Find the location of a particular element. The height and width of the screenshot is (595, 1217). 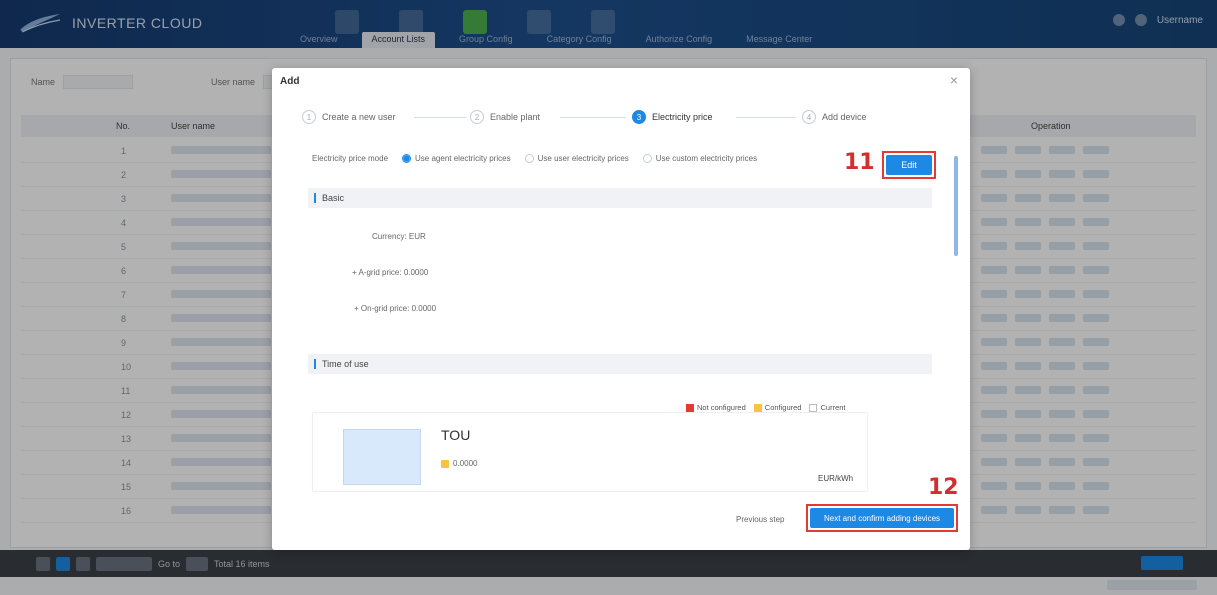

legend-label: Configured is located at coordinates (783, 407).